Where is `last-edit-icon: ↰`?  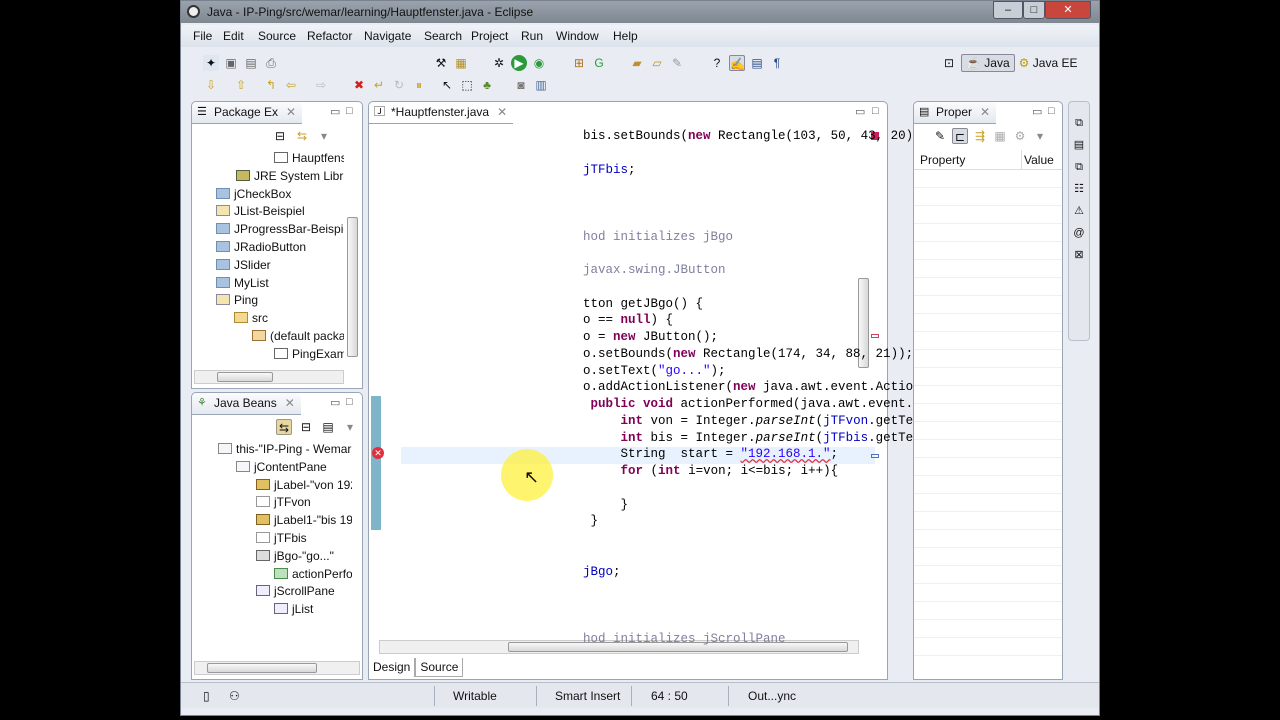 last-edit-icon: ↰ is located at coordinates (271, 85).